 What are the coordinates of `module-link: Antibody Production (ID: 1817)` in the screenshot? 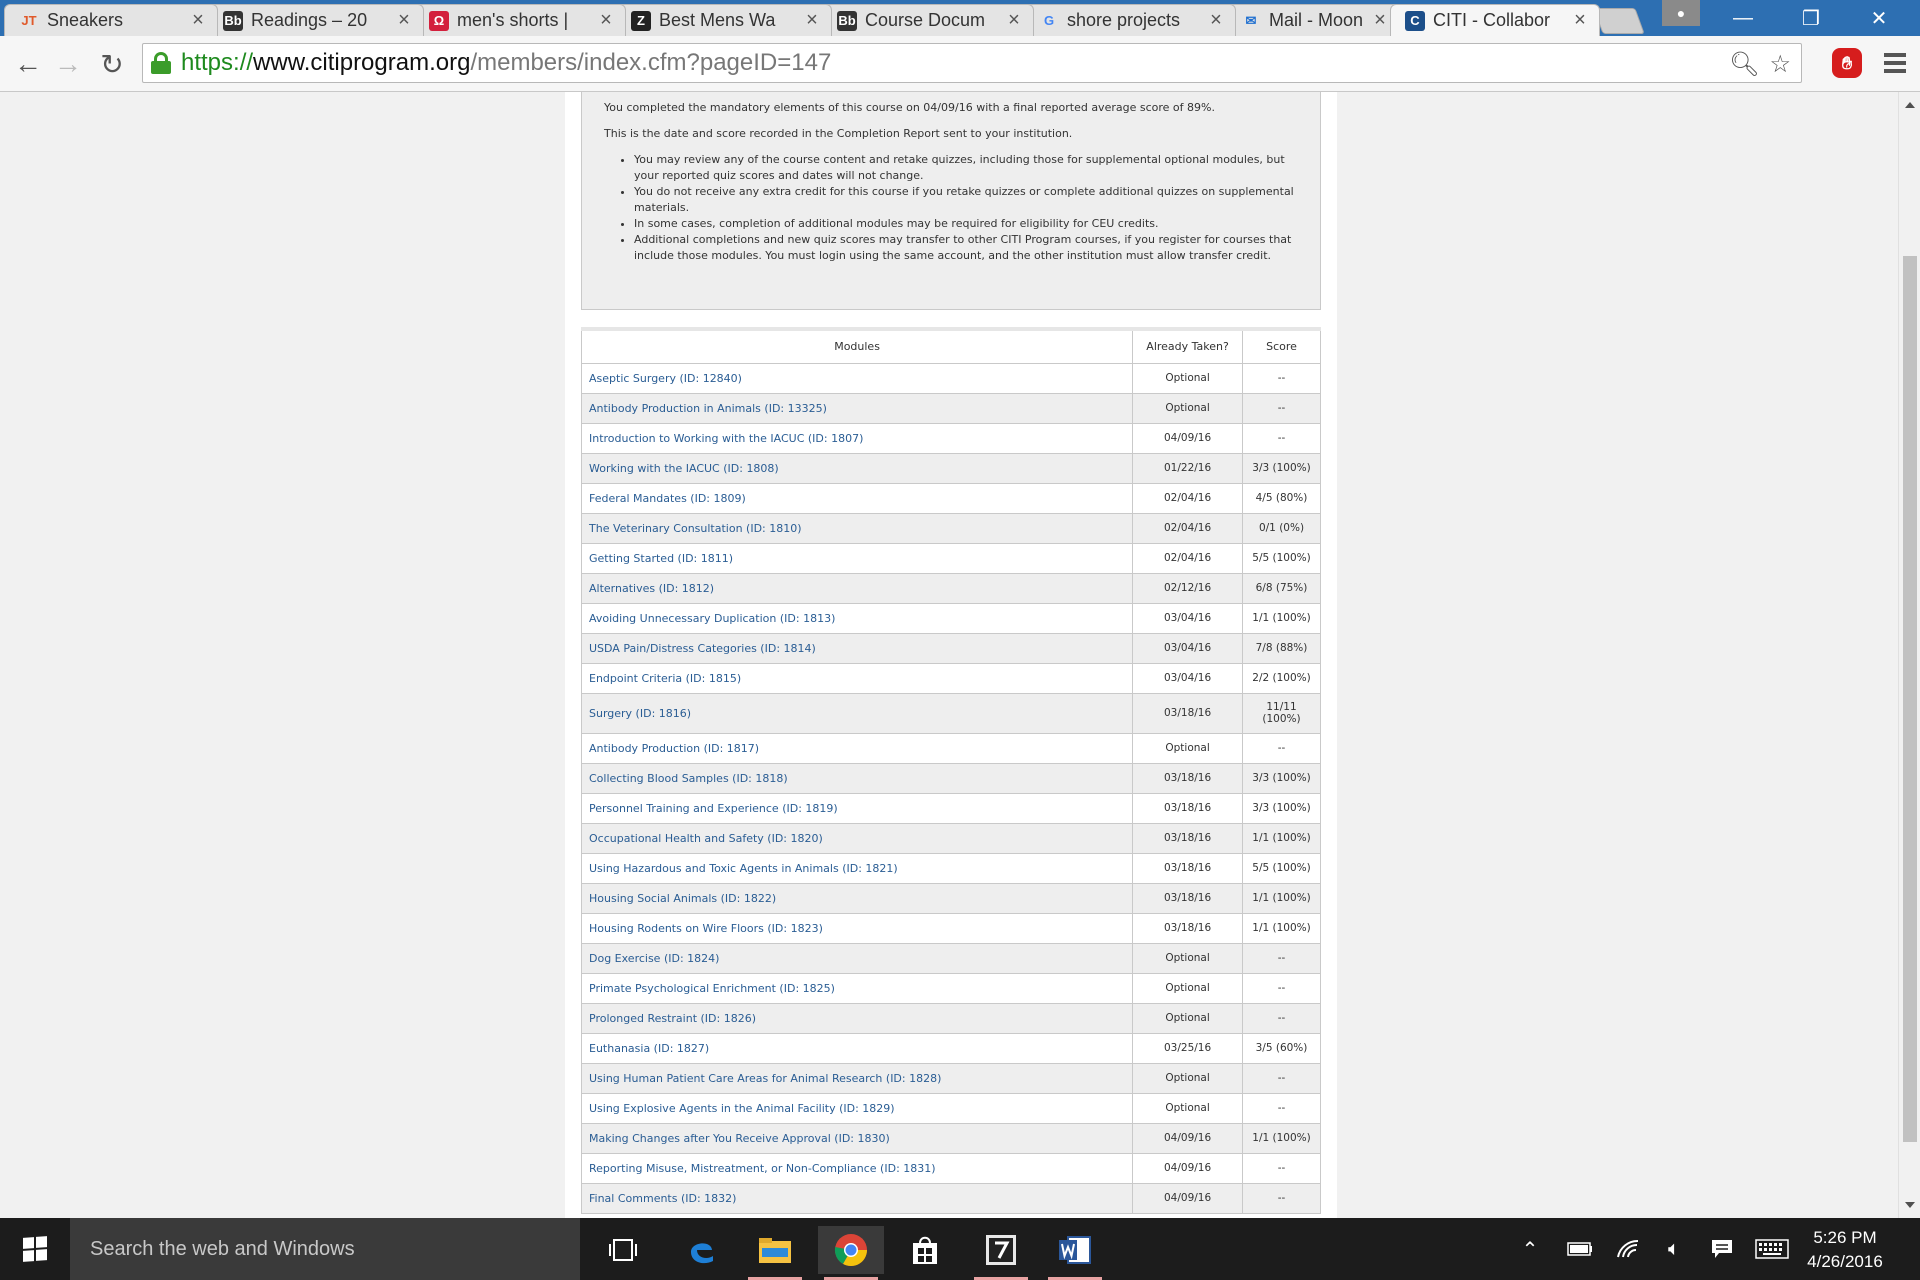 It's located at (857, 748).